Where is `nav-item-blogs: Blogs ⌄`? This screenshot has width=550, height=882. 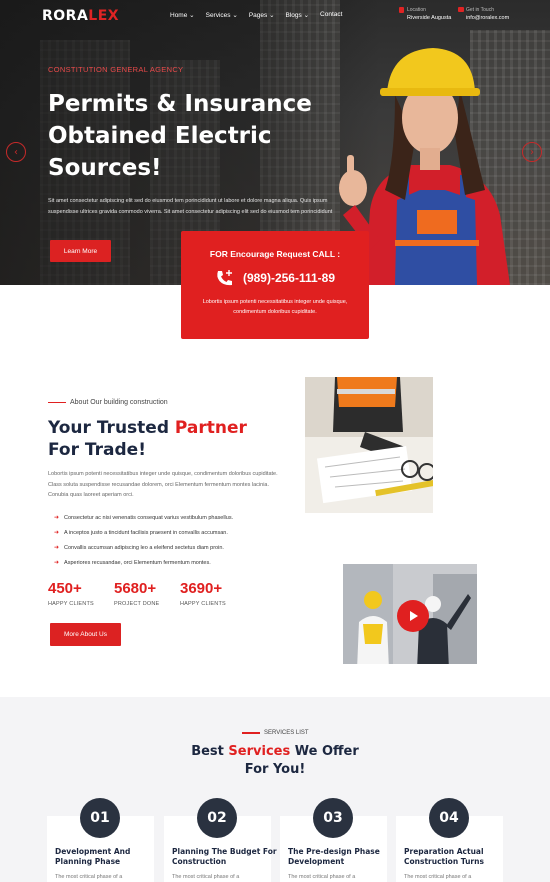
nav-item-blogs: Blogs ⌄ is located at coordinates (298, 15).